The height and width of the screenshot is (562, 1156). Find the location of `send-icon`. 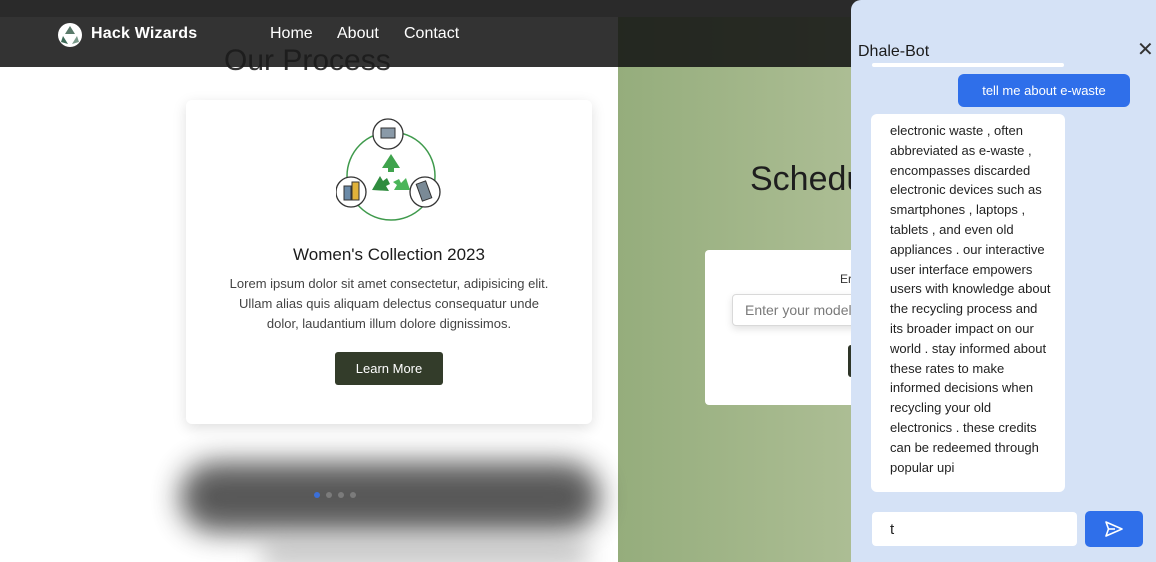

send-icon is located at coordinates (1114, 529).